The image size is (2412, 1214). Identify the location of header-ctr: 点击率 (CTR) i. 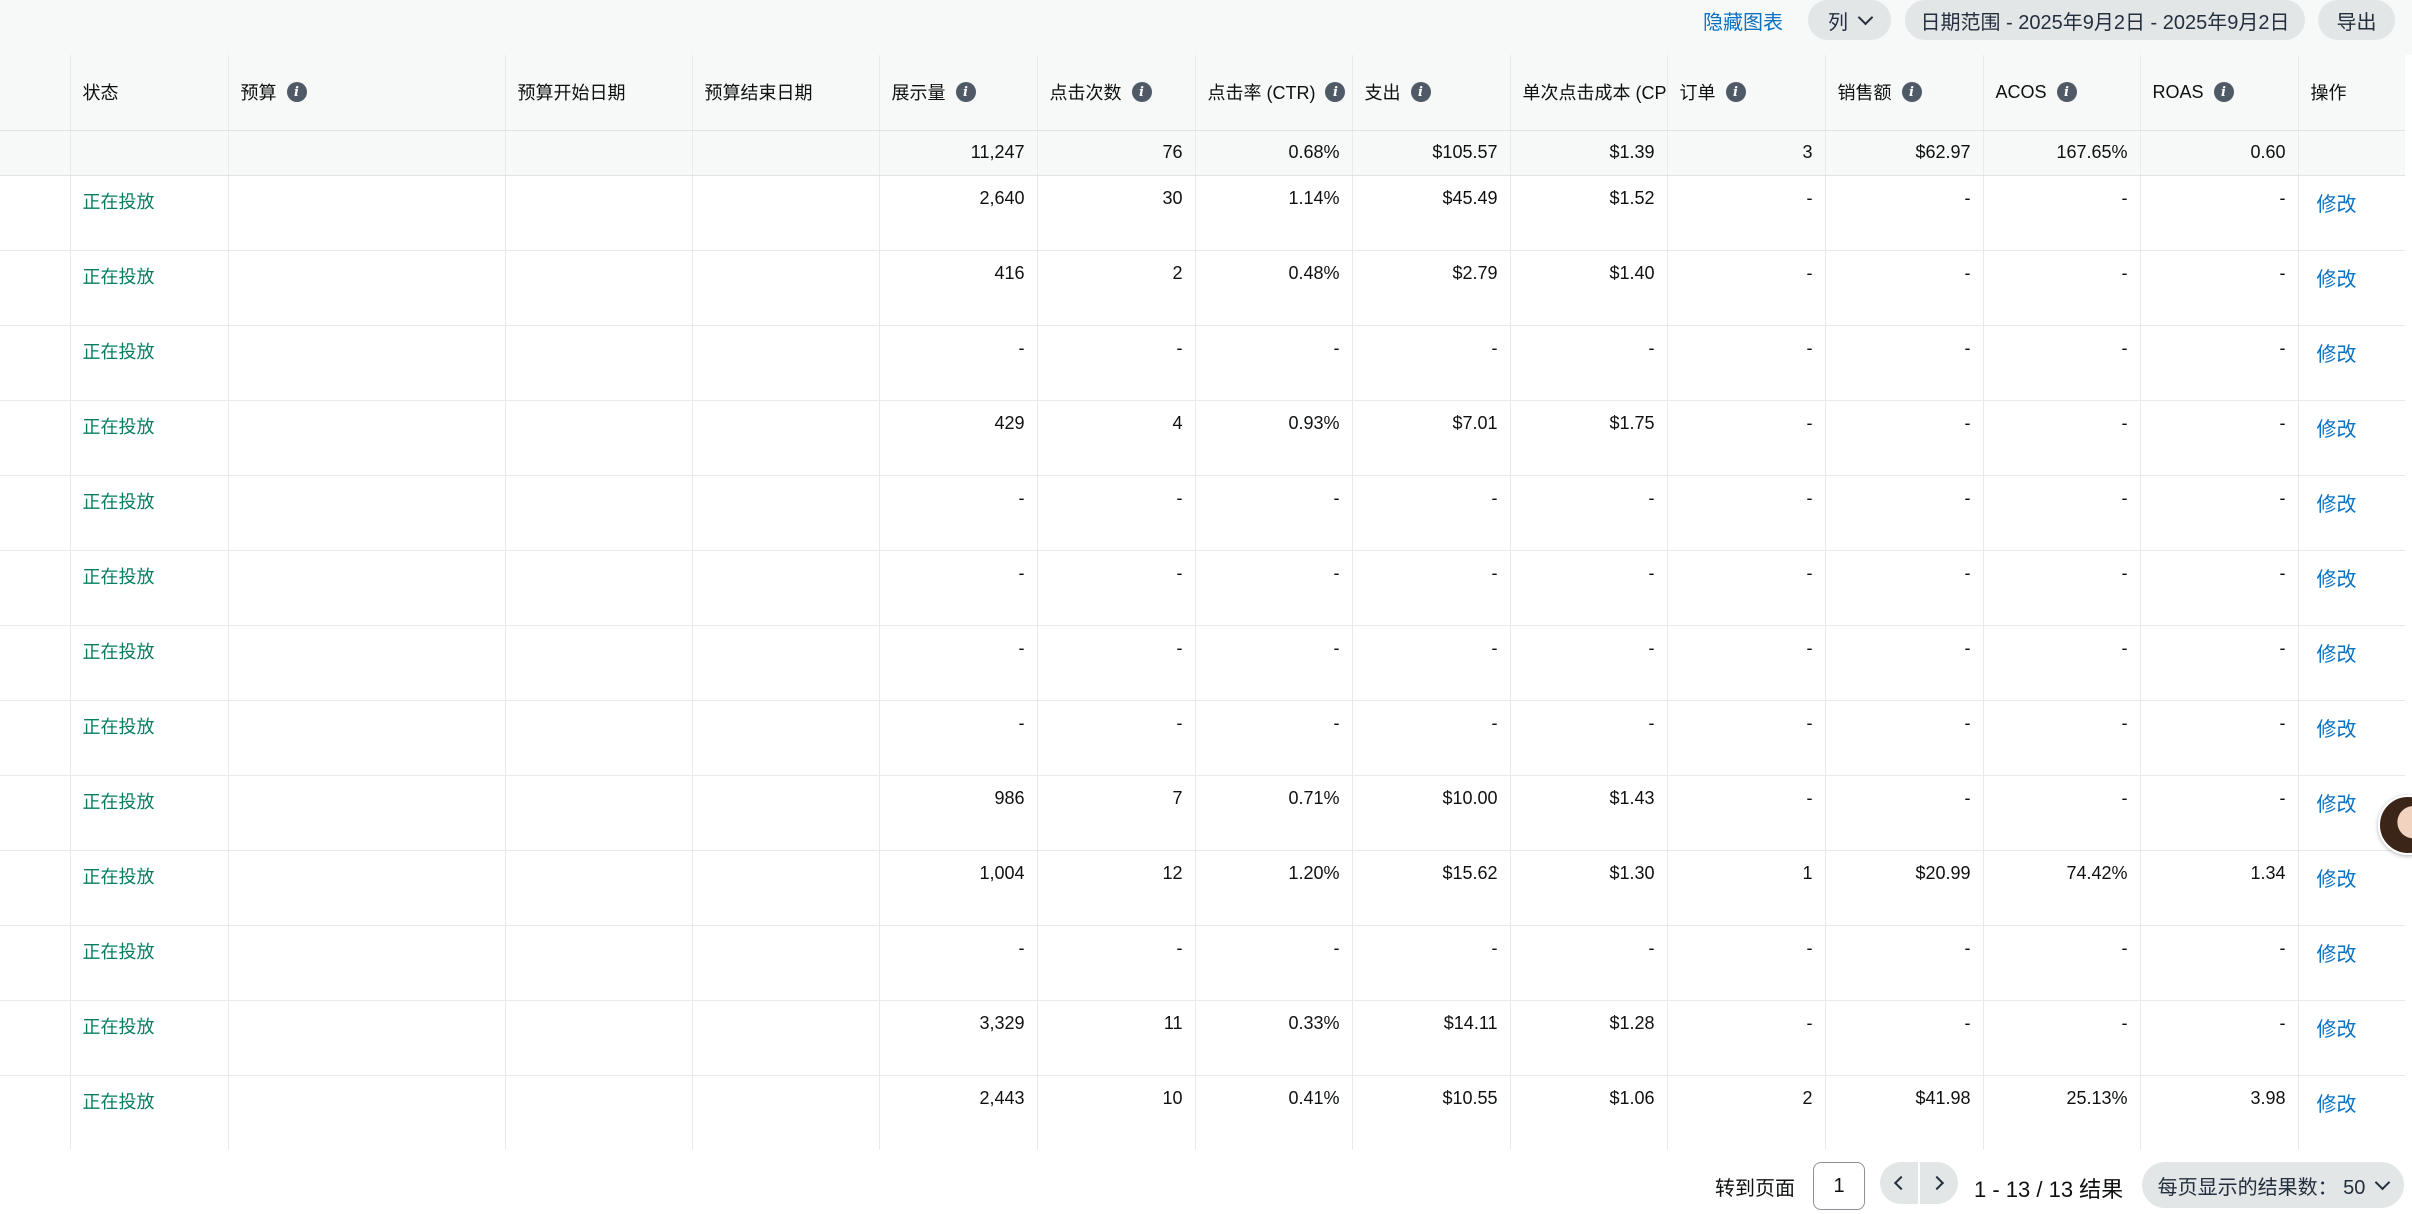
(1274, 93).